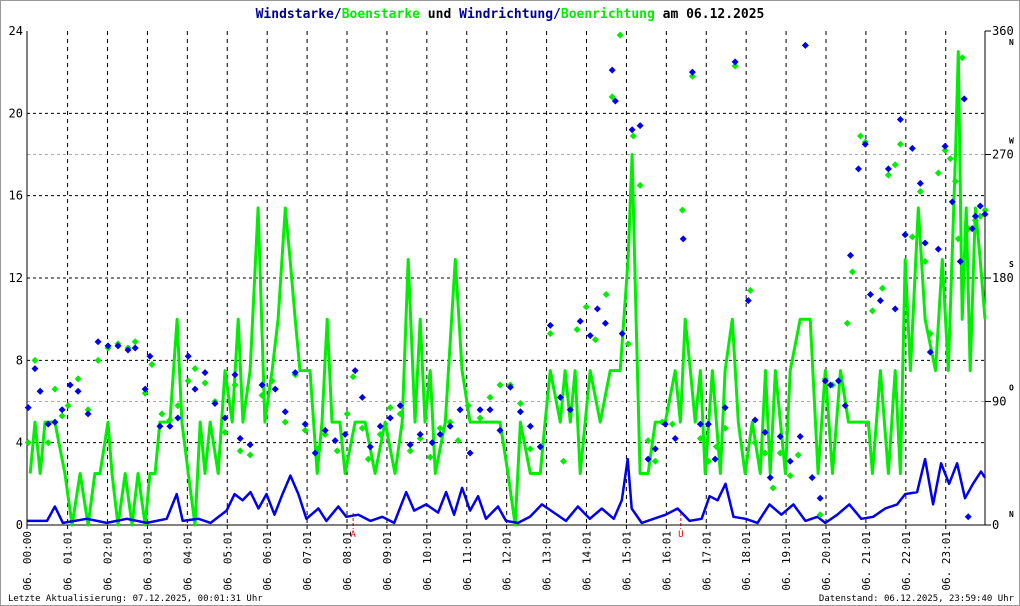  I want to click on y-tick-label-left: 16, so click(16, 196).